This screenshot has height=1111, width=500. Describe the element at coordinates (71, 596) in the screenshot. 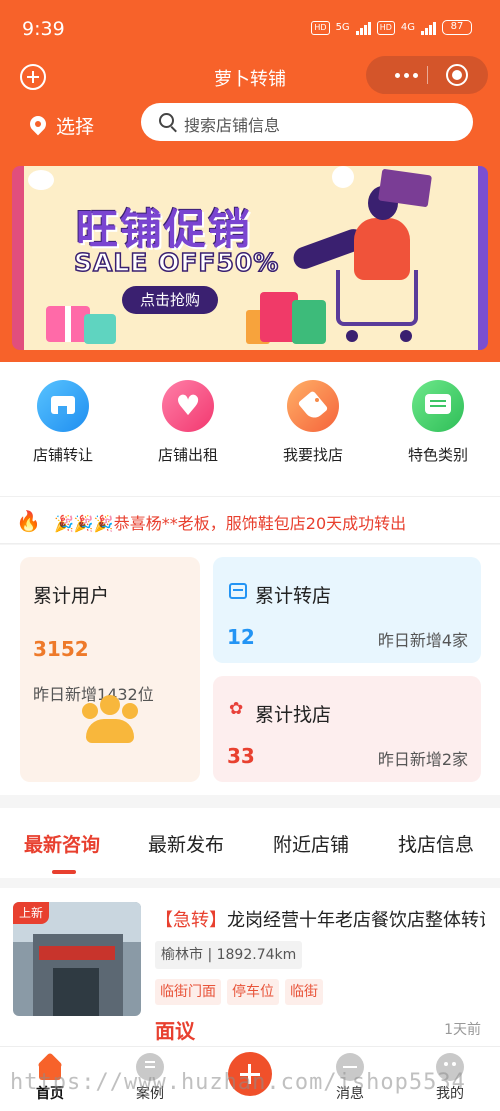

I see `stat-title: 累计用户` at that location.